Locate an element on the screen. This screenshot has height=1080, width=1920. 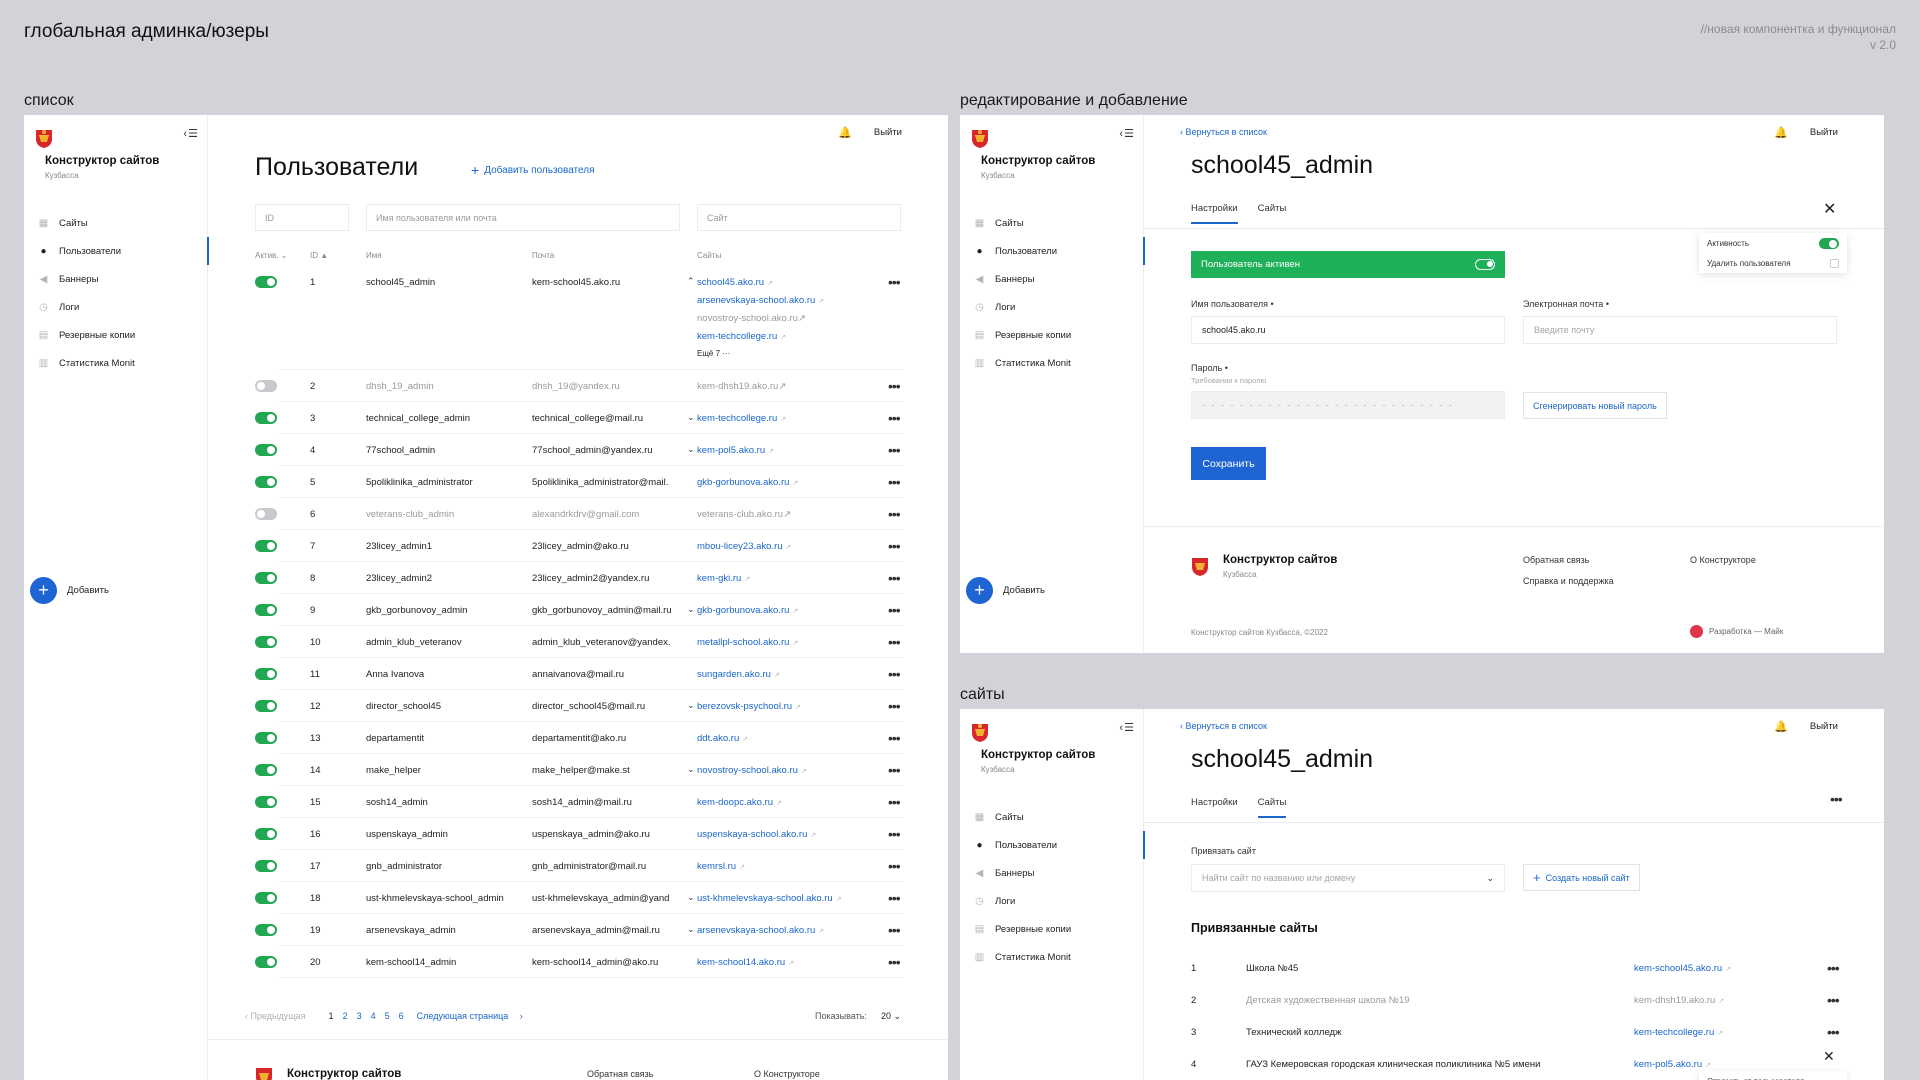
popup-activity-row: Активность is located at coordinates (1773, 243).